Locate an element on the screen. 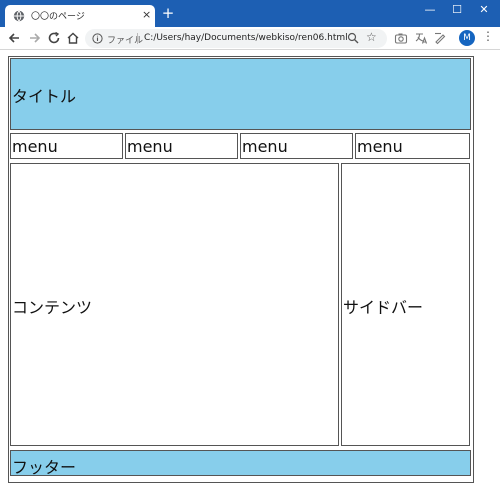 The image size is (500, 493). globe-icon is located at coordinates (19, 16).